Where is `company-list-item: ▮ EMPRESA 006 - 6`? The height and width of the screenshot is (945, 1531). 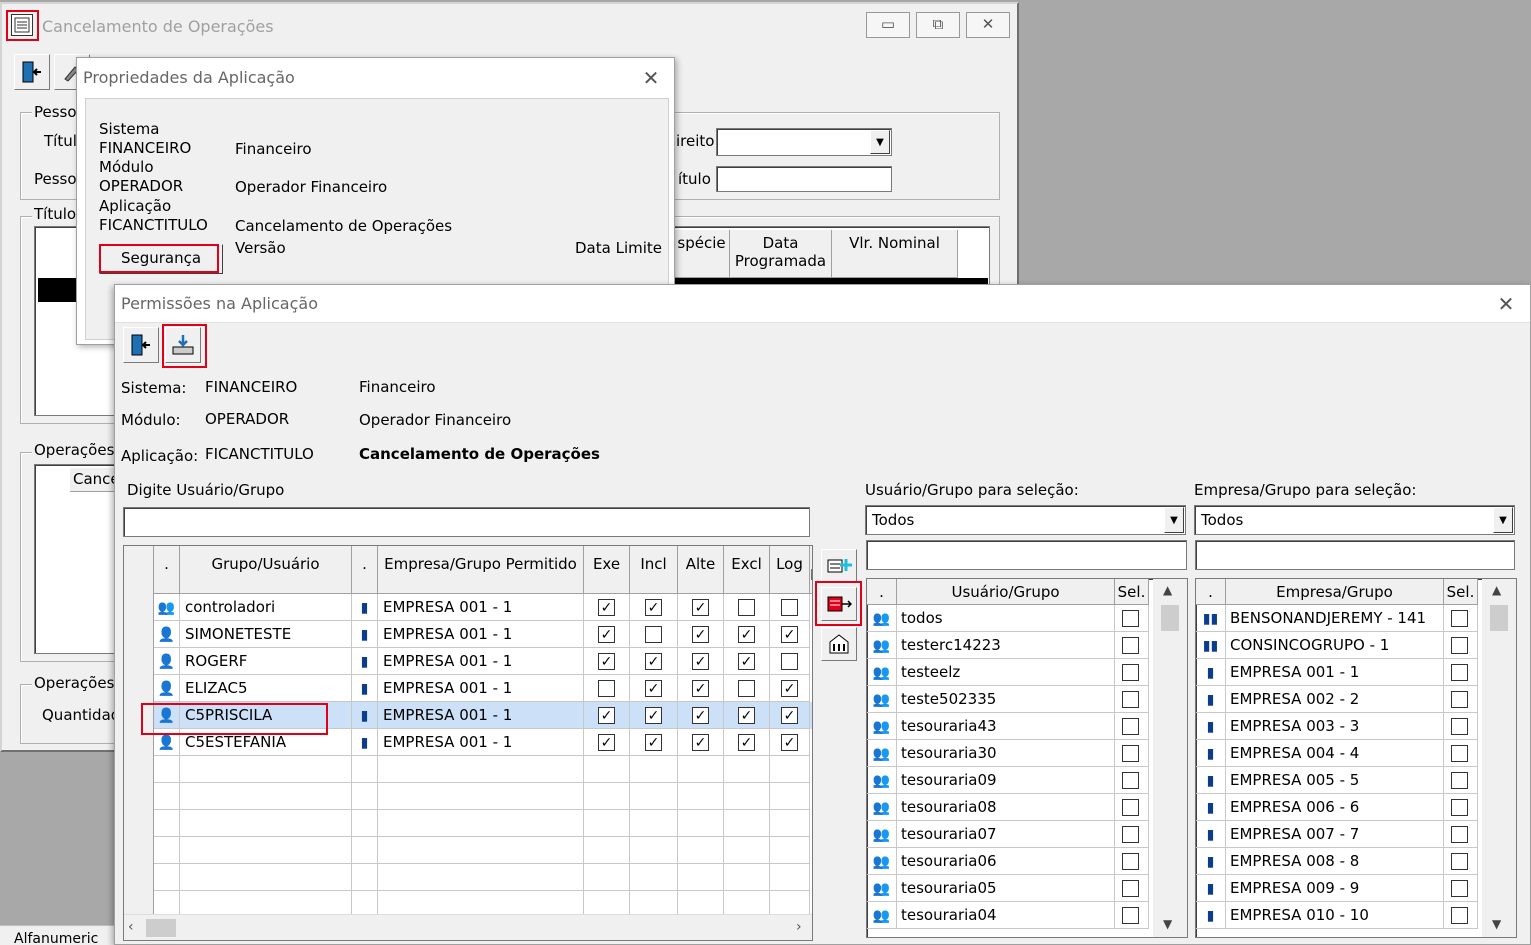 company-list-item: ▮ EMPRESA 006 - 6 is located at coordinates (1338, 807).